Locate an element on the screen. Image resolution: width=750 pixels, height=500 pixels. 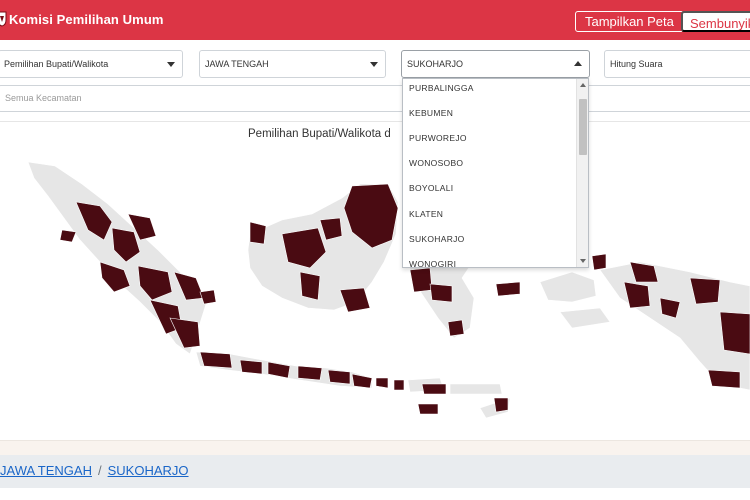
regency-value: SUKOHARJO is located at coordinates (435, 64).